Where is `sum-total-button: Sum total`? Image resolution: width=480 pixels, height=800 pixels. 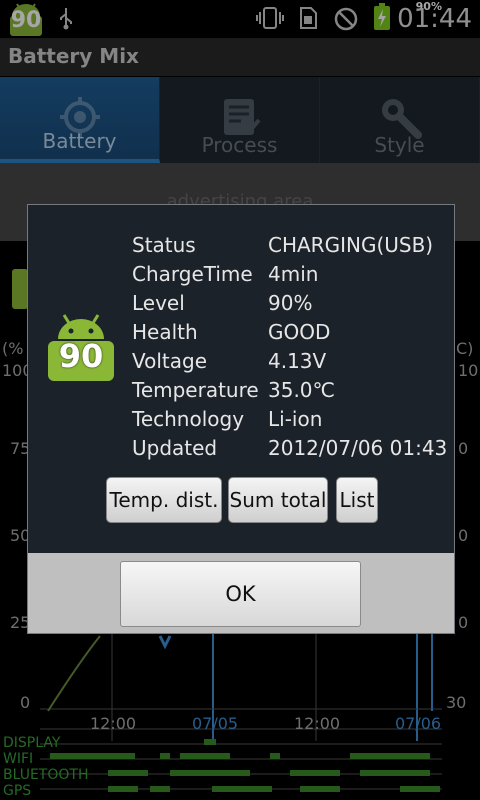
sum-total-button: Sum total is located at coordinates (278, 500).